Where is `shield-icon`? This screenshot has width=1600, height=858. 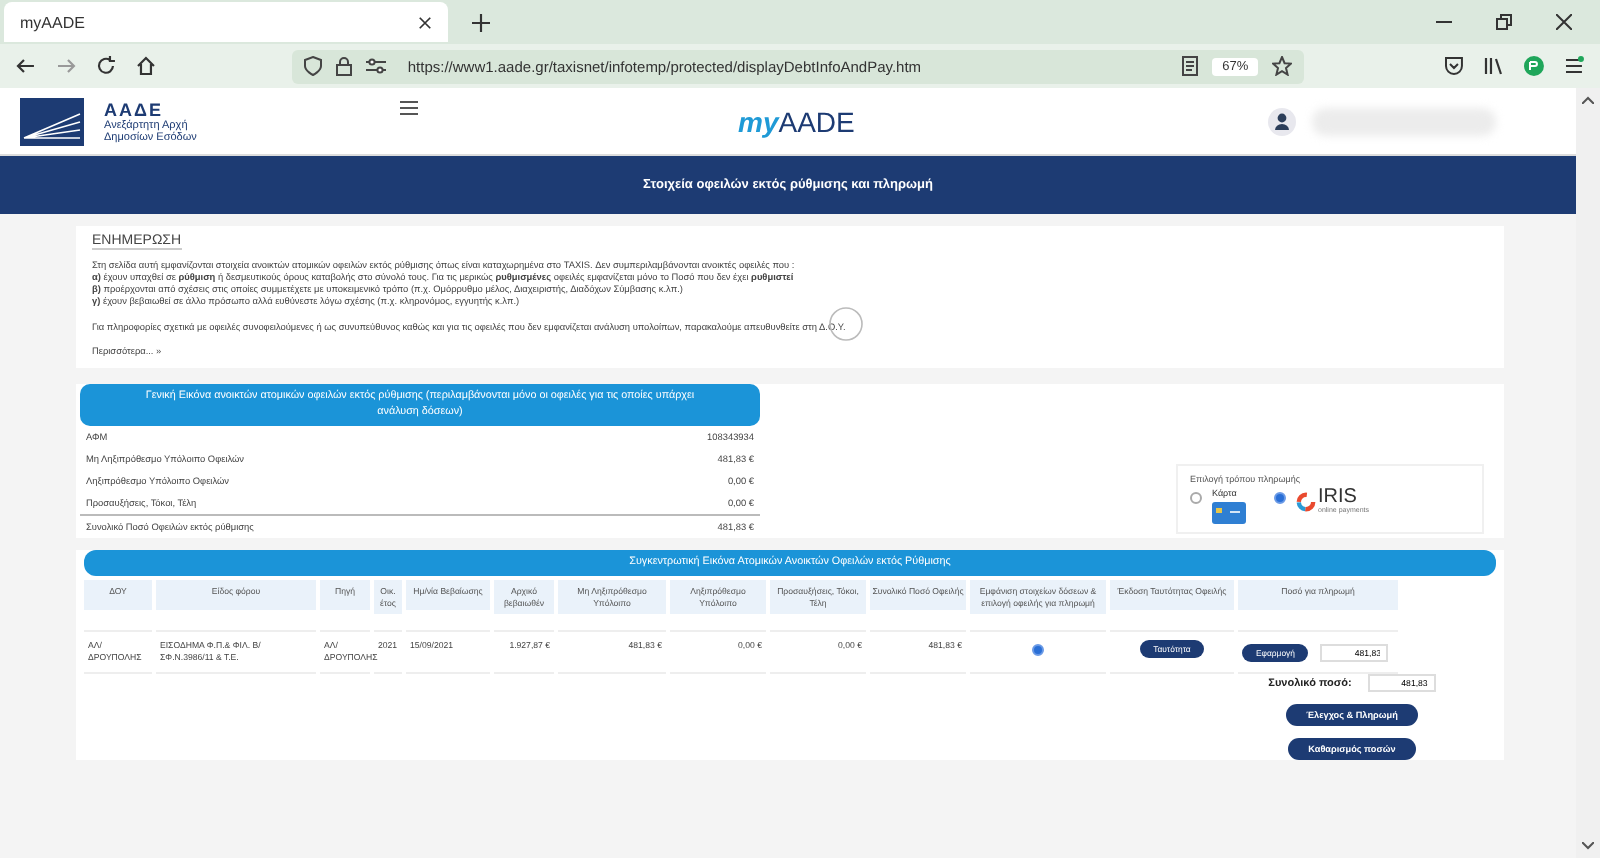
shield-icon is located at coordinates (312, 66).